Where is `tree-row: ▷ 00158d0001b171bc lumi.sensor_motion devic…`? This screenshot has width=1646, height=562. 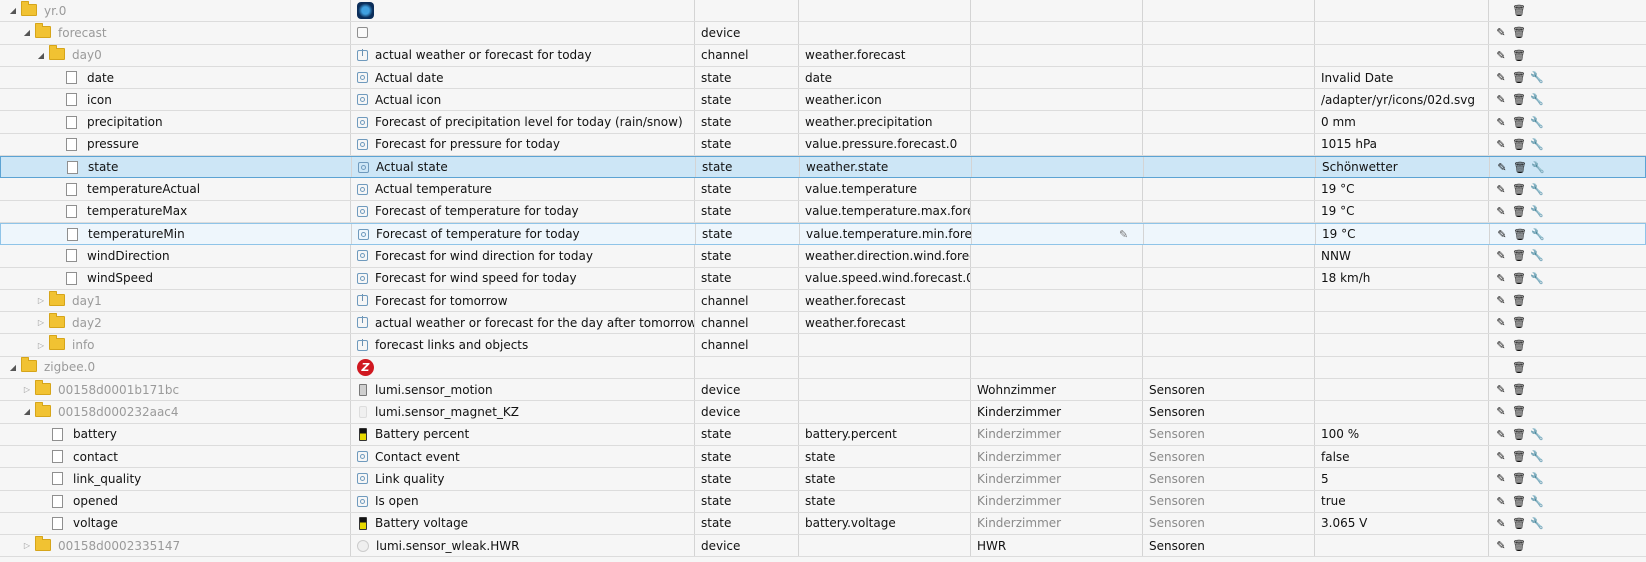
tree-row: ▷ 00158d0001b171bc lumi.sensor_motion devic… is located at coordinates (823, 390).